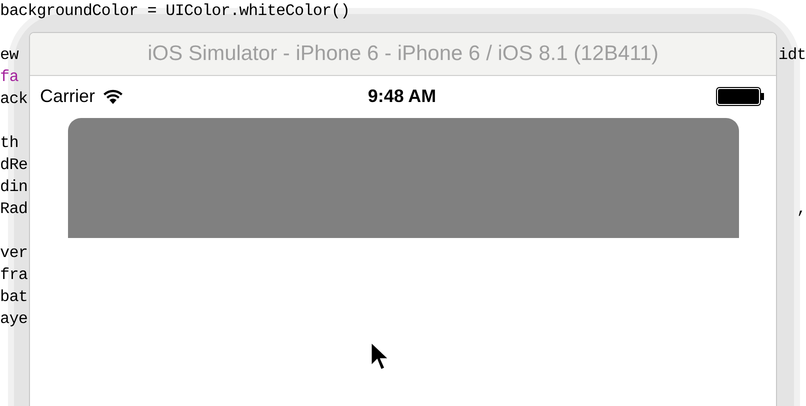 The height and width of the screenshot is (406, 806). What do you see at coordinates (14, 297) in the screenshot?
I see `code-text: bat` at bounding box center [14, 297].